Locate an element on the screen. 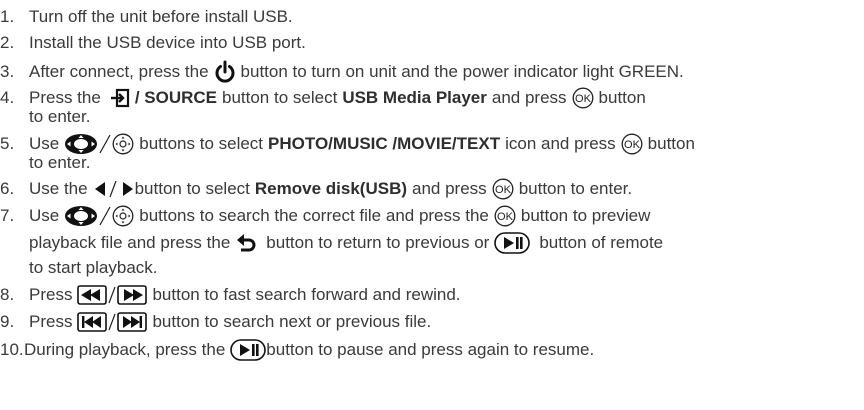 Image resolution: width=864 pixels, height=410 pixels. next-icon is located at coordinates (132, 322).